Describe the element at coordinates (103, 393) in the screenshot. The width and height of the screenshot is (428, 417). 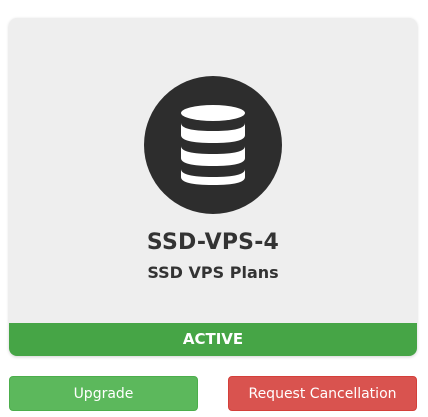
I see `upgrade-button: Upgrade` at that location.